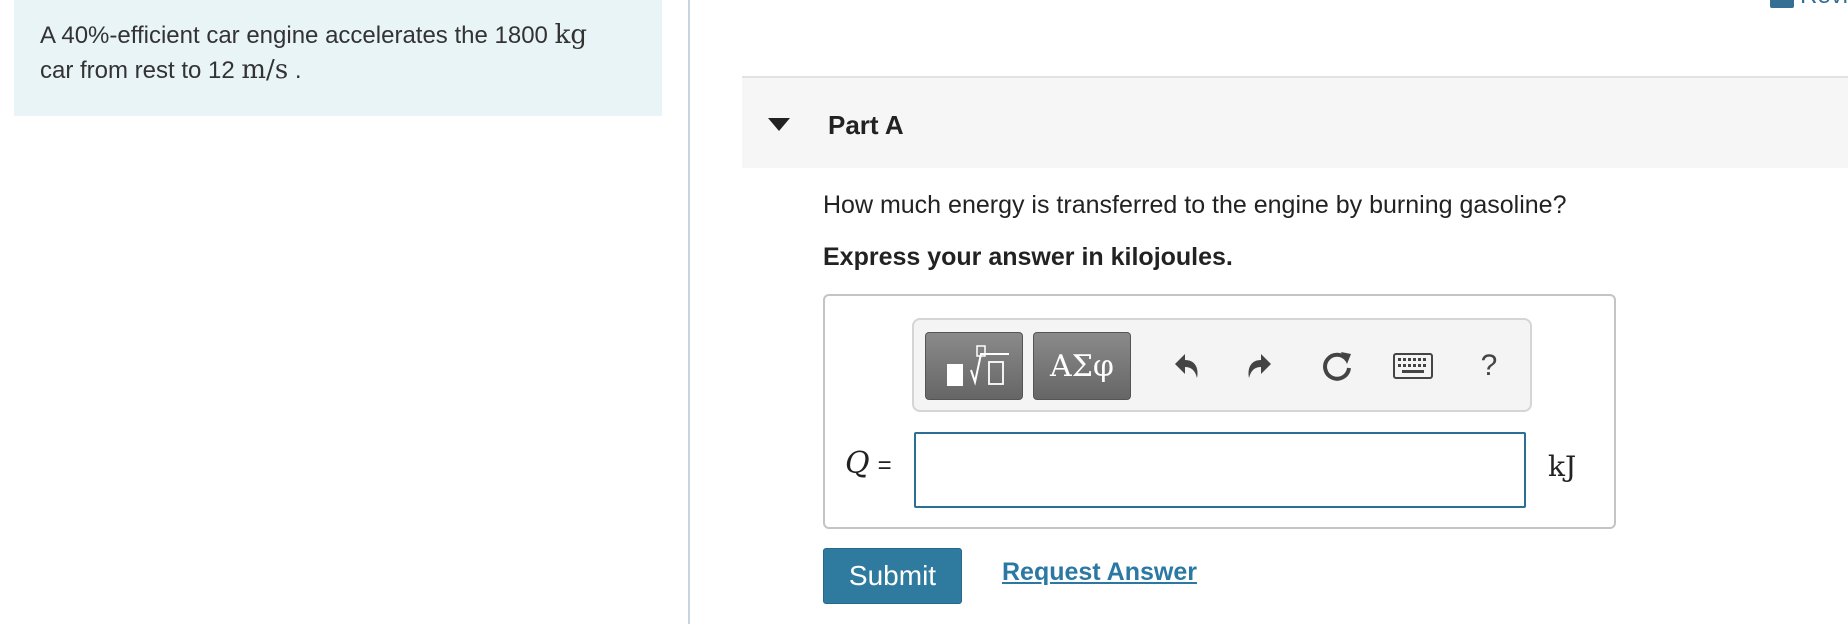 This screenshot has width=1848, height=624. I want to click on review-link: Revi, so click(1808, 5).